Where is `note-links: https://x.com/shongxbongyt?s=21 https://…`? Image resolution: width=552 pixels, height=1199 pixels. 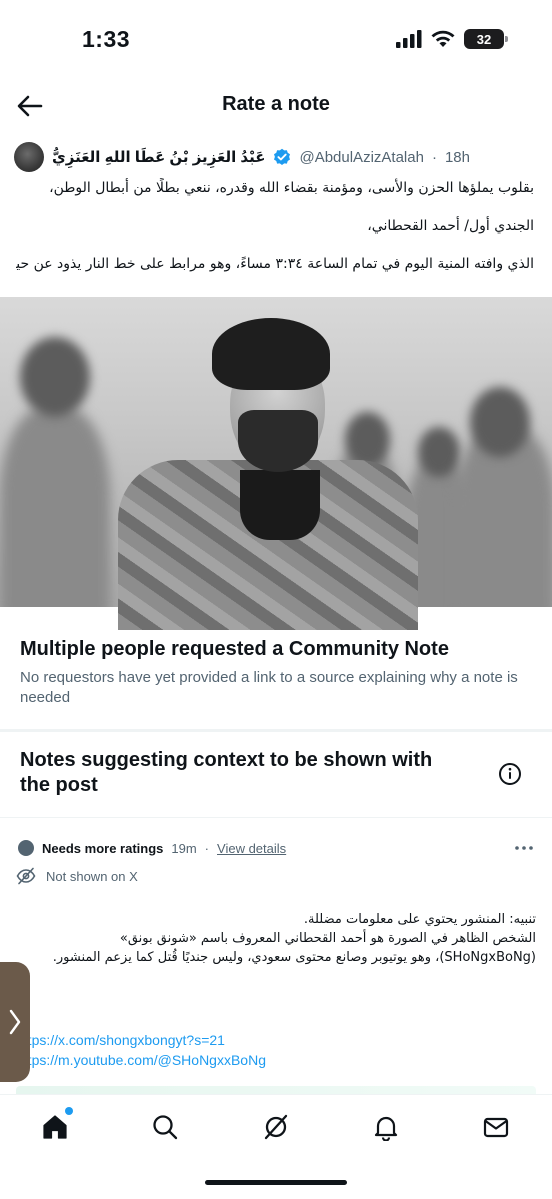
note-links: https://x.com/shongxbongyt?s=21 https://… is located at coordinates (141, 1050).